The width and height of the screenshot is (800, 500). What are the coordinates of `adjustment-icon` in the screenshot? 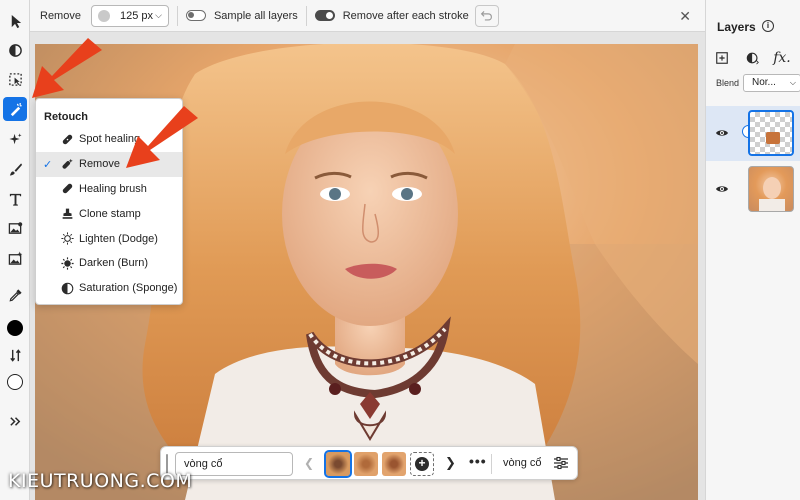 It's located at (15, 50).